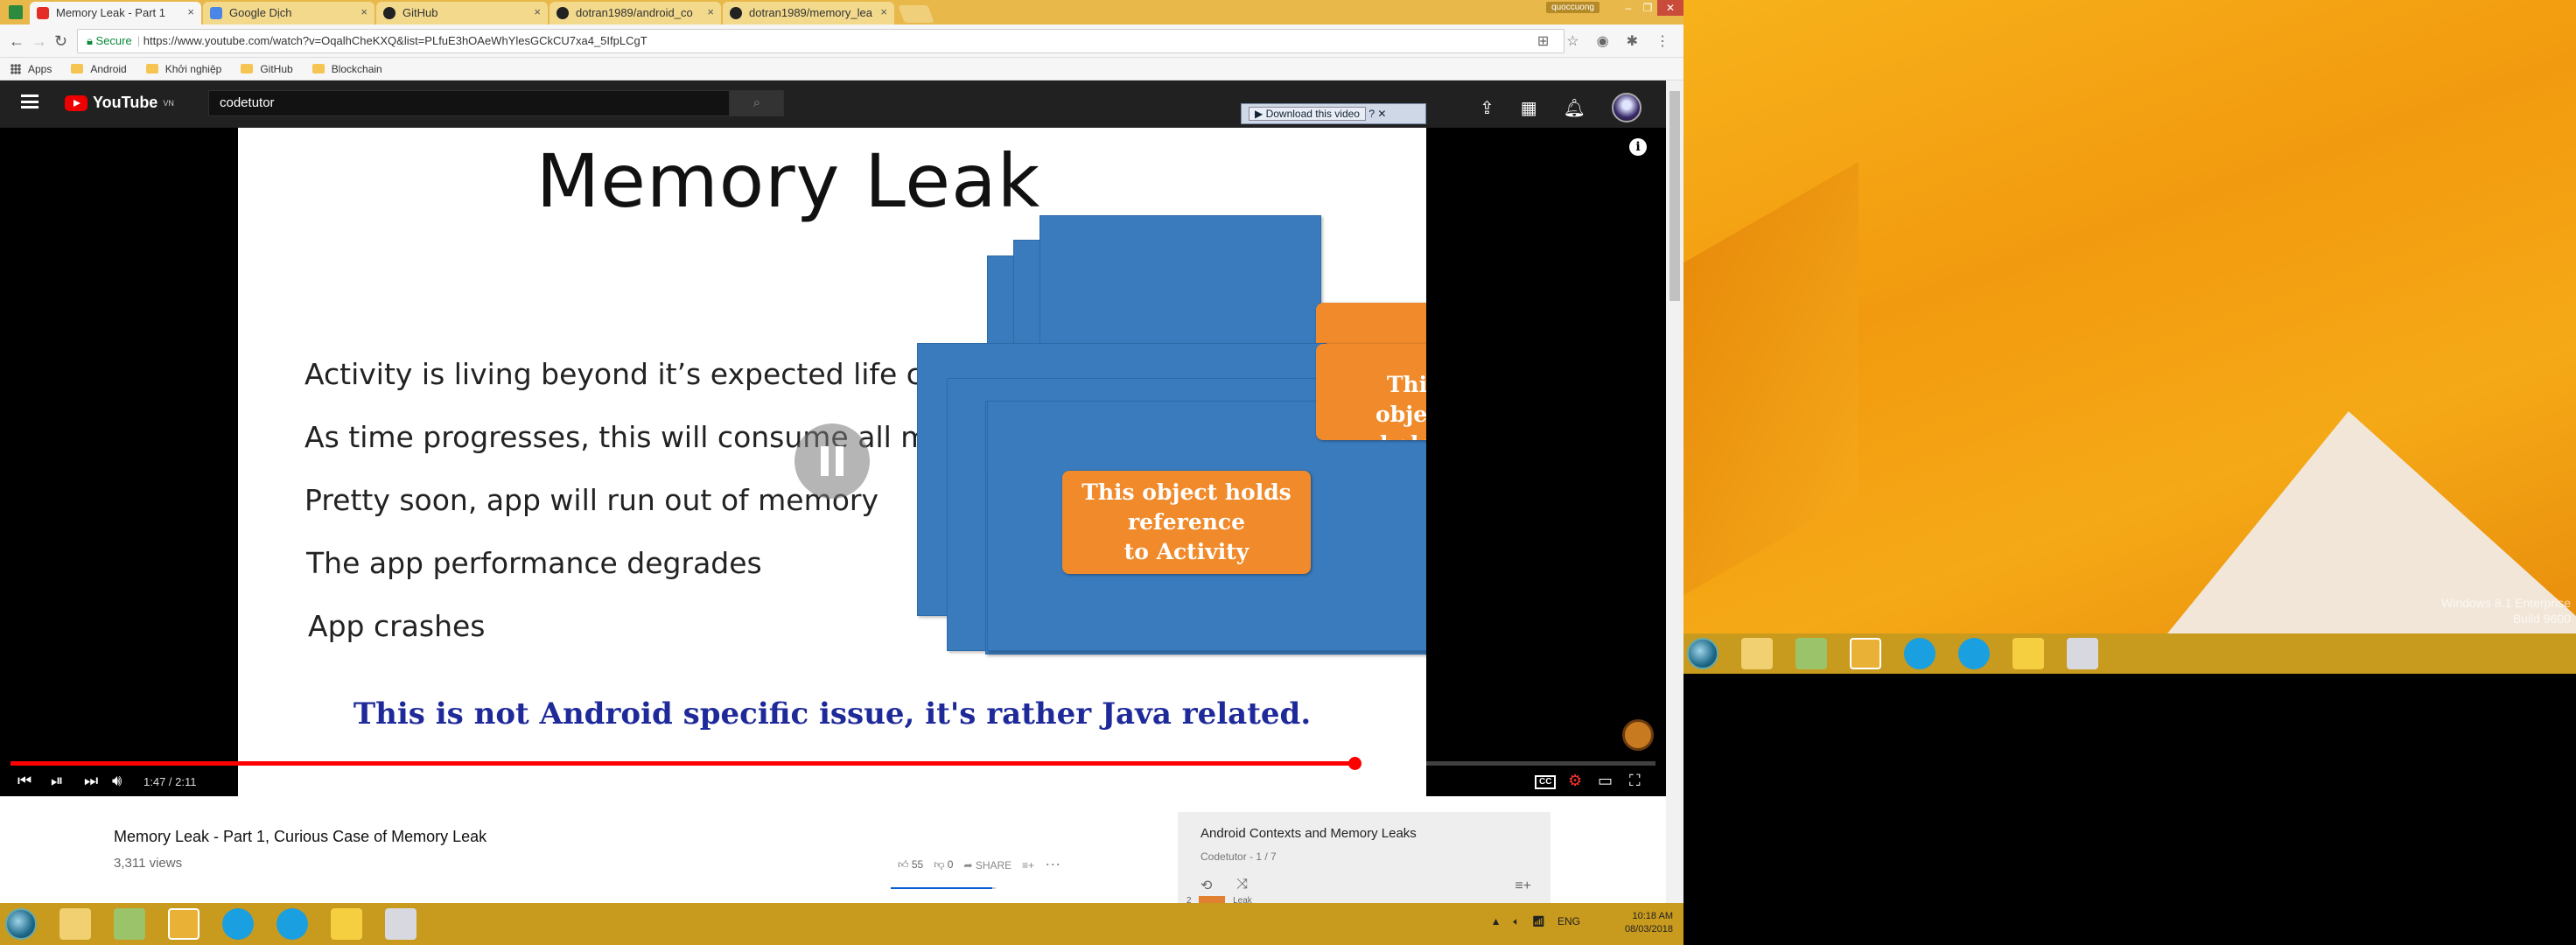  What do you see at coordinates (1186, 522) in the screenshot?
I see `orange-label-front: This object holds reference to Activity` at bounding box center [1186, 522].